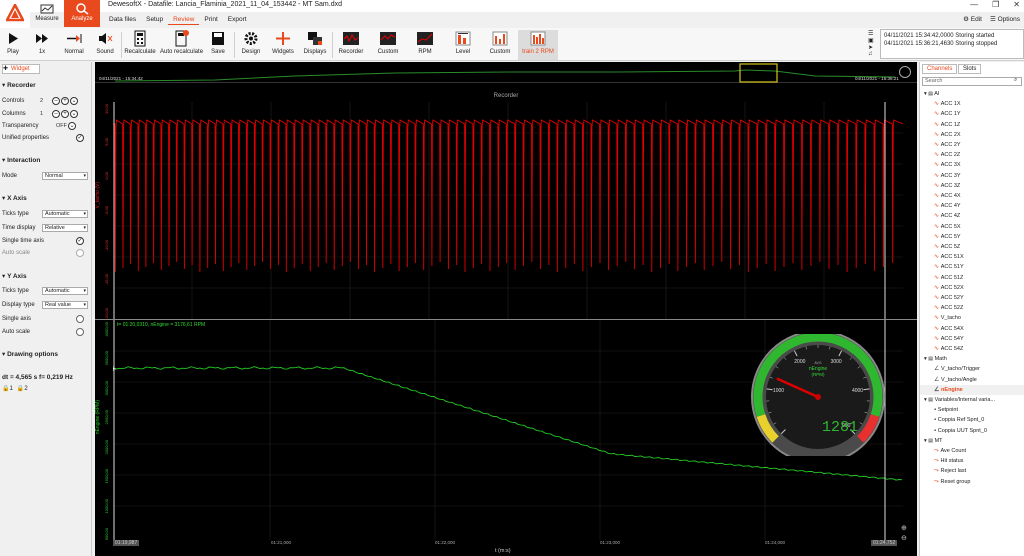  I want to click on channel-item: ⤳ Hit status, so click(972, 461).